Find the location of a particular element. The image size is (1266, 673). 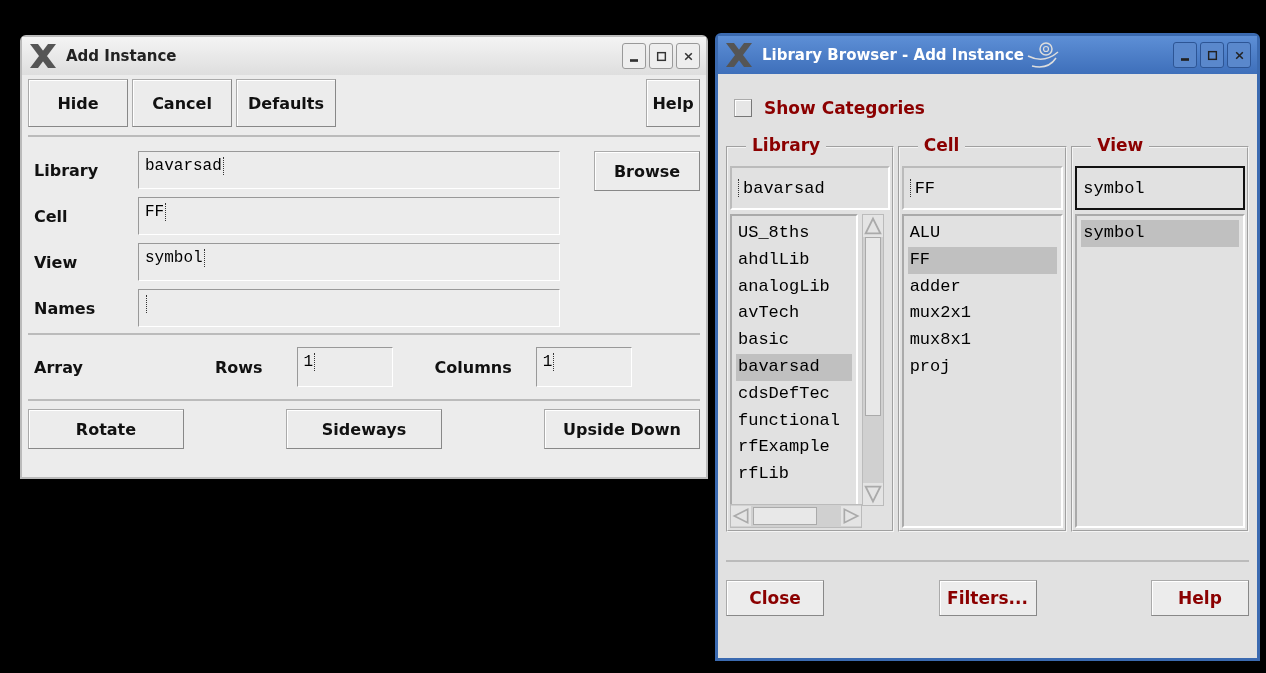

toolbar-button: Help is located at coordinates (673, 103).